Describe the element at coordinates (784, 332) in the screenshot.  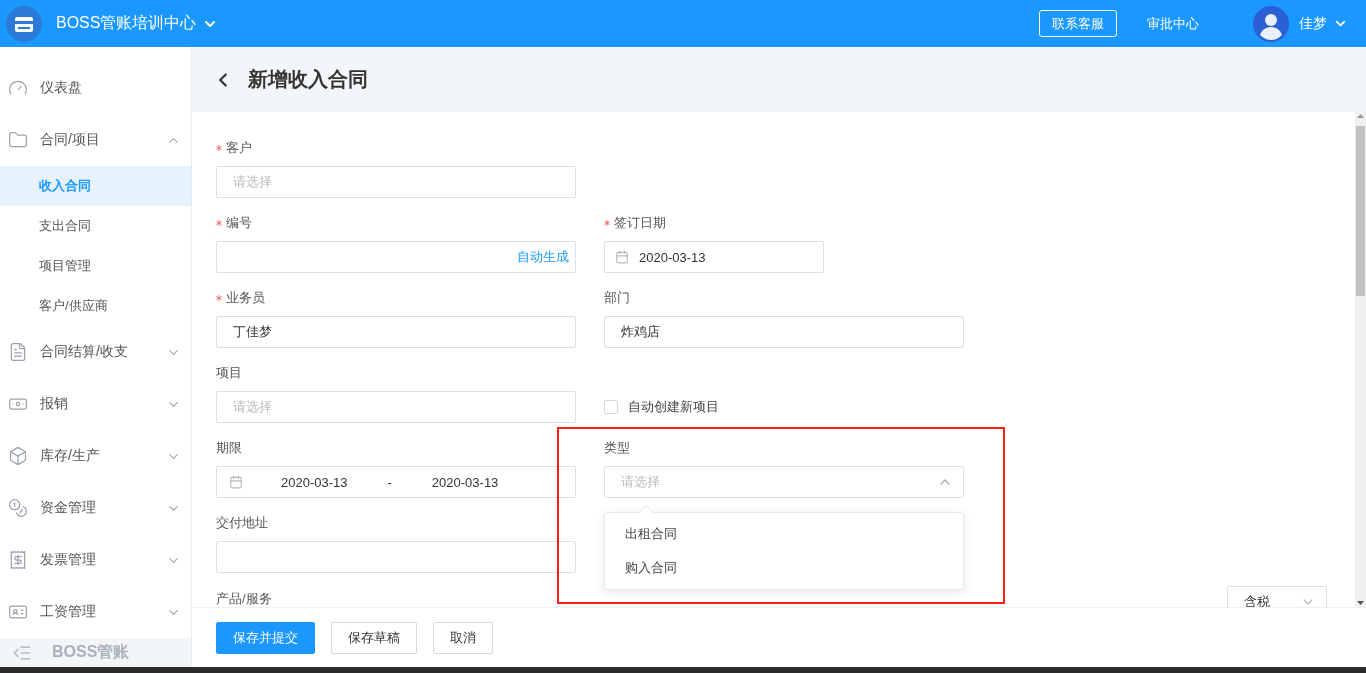
I see `input-field: 炸鸡店` at that location.